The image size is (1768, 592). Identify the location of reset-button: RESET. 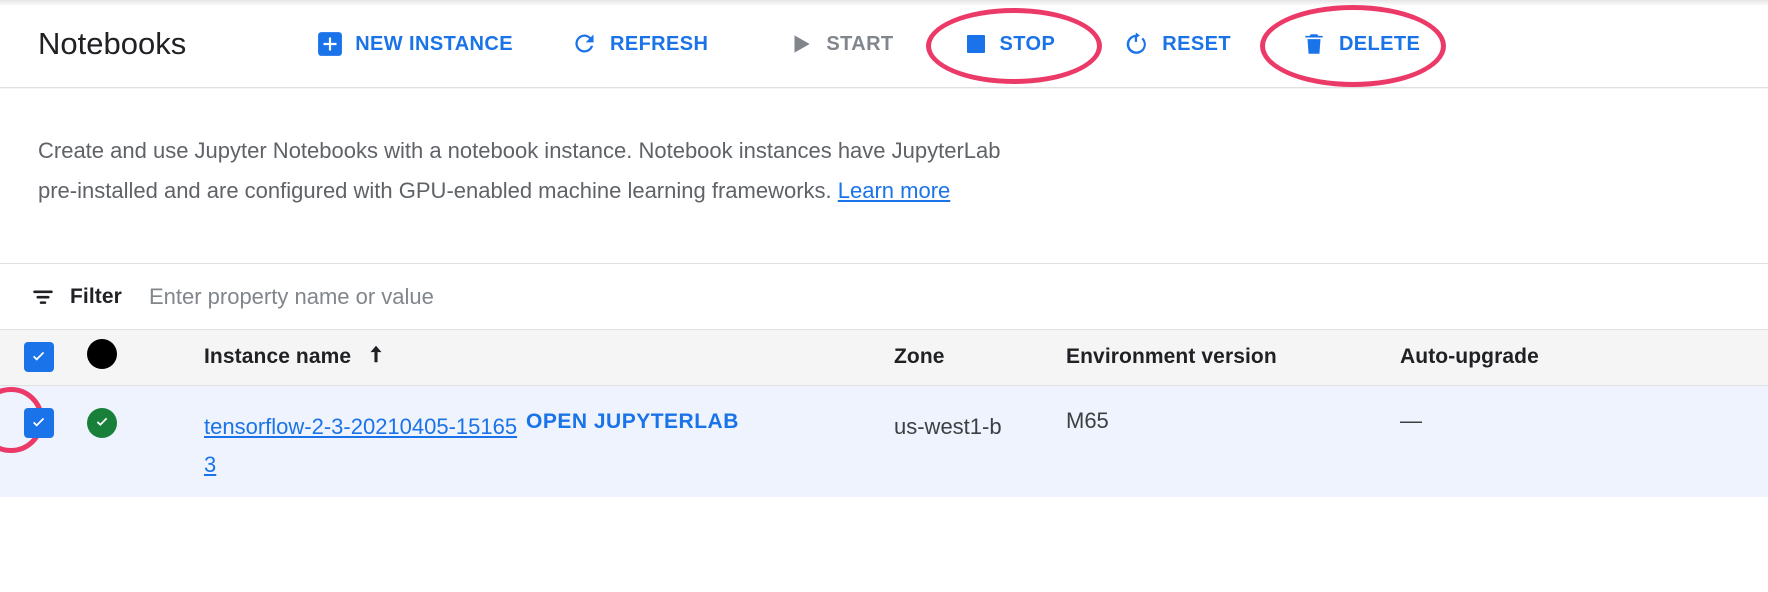
(1177, 43).